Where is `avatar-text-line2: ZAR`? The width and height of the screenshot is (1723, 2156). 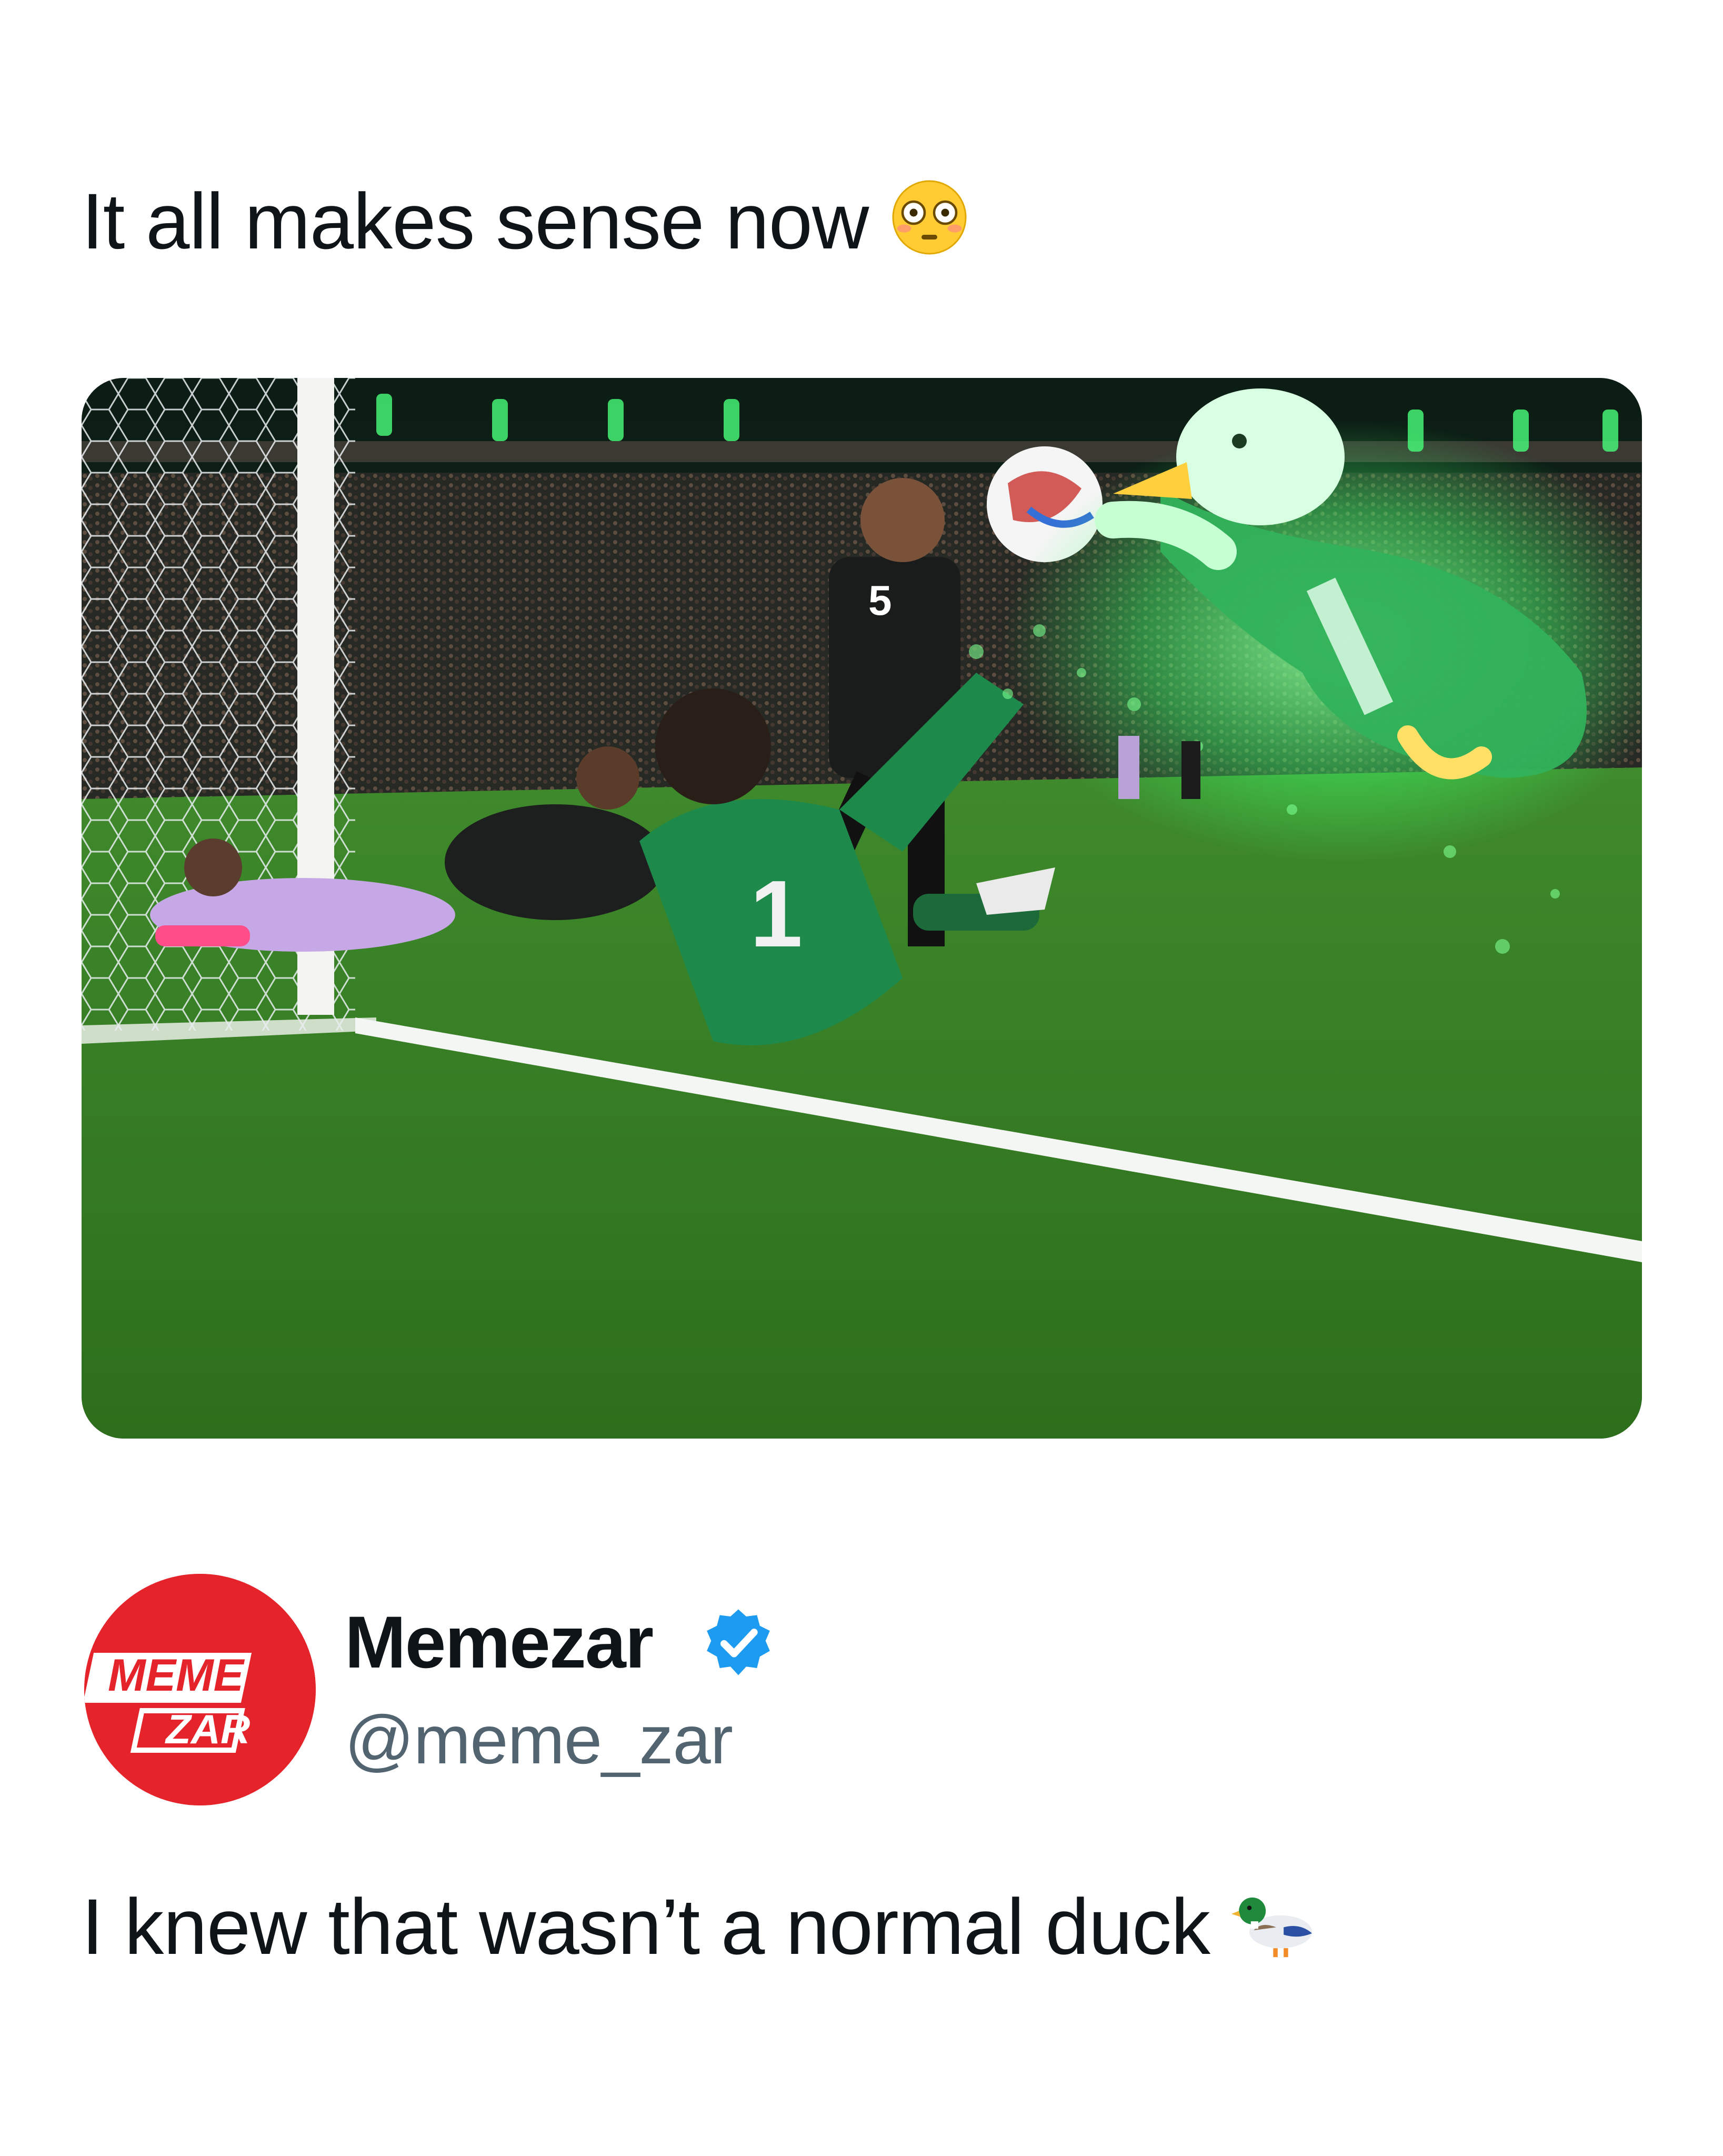 avatar-text-line2: ZAR is located at coordinates (207, 1729).